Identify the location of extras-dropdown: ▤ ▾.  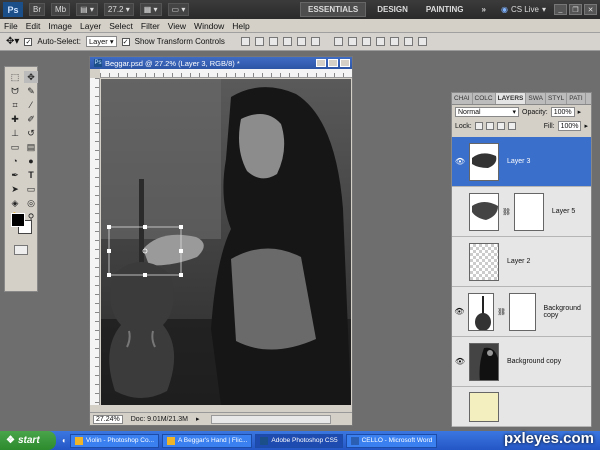
(87, 9).